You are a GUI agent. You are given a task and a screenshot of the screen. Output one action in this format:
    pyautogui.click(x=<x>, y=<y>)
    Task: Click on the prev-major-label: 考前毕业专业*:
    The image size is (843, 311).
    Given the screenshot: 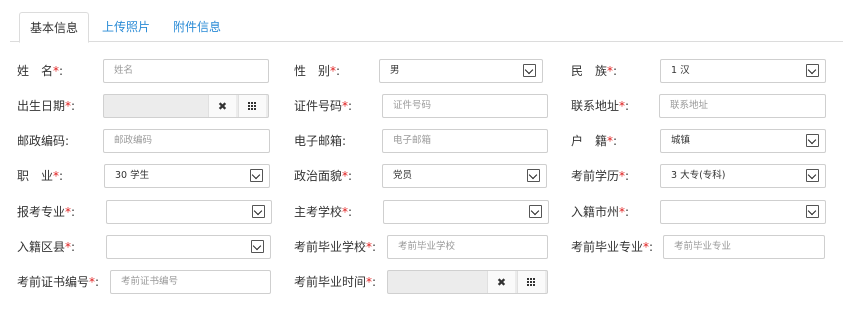 What is the action you would take?
    pyautogui.click(x=612, y=247)
    